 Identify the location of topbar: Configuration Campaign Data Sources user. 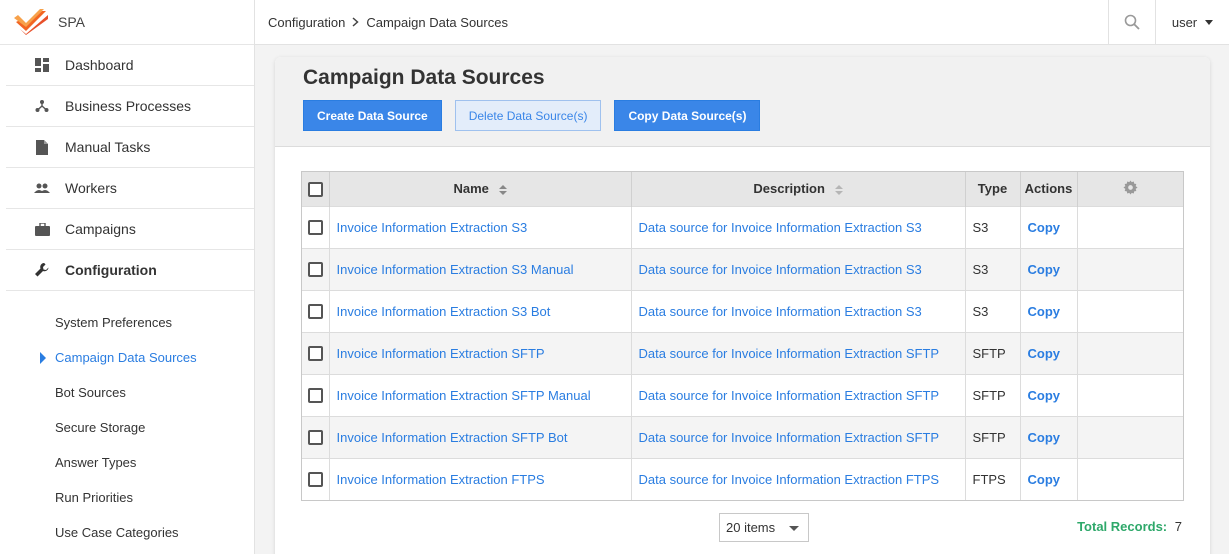
(742, 22).